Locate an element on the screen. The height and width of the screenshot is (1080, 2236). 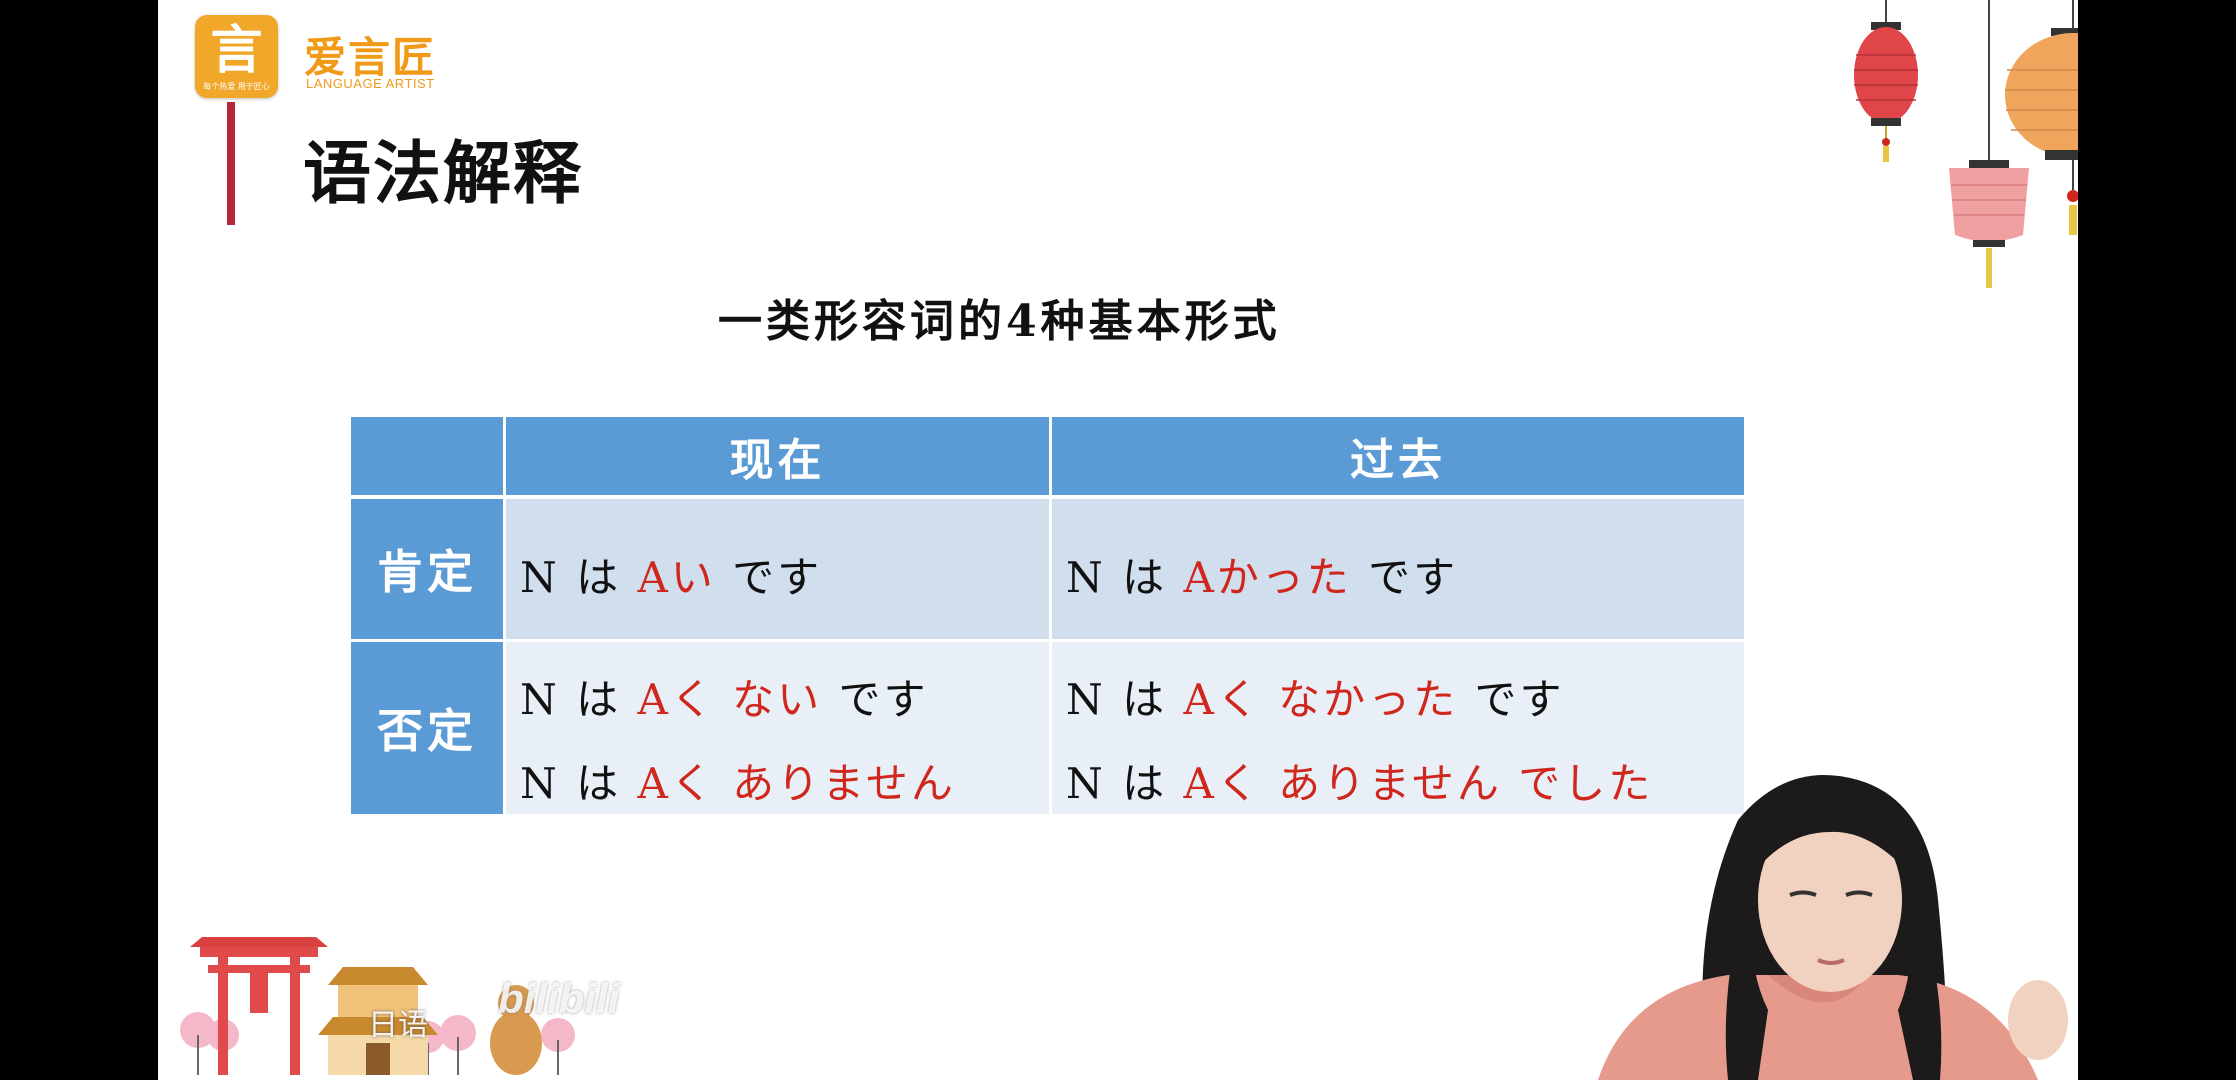
brand-slogan: 每个热爱 用于匠心 is located at coordinates (236, 86).